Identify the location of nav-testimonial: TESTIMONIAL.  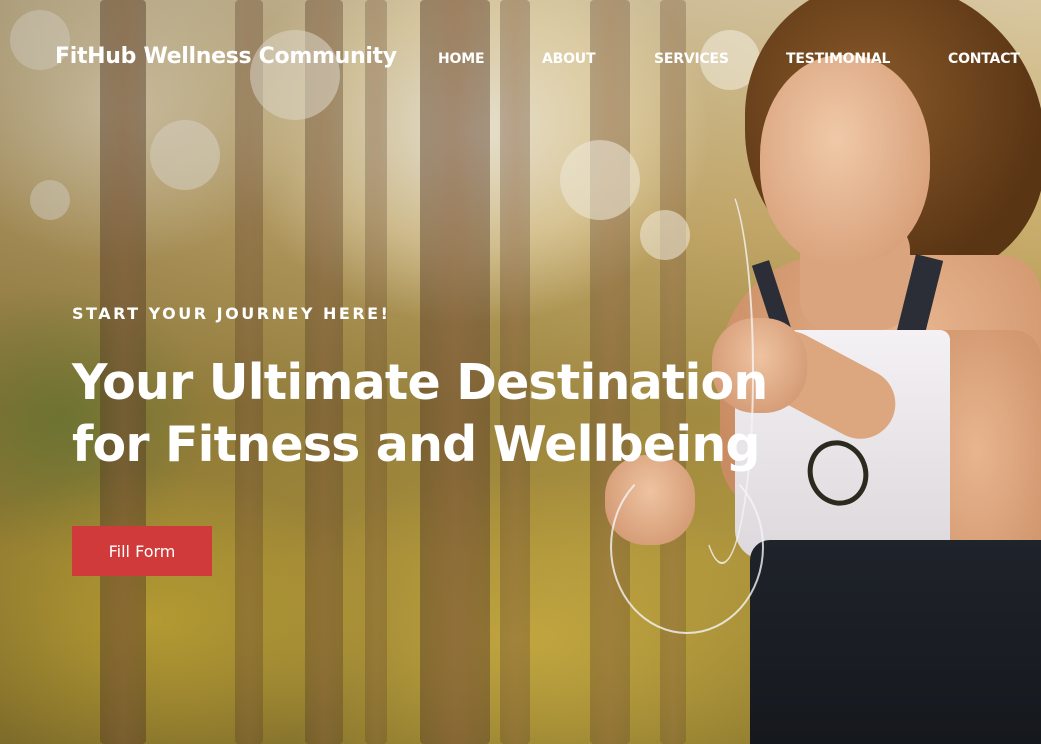
(838, 59).